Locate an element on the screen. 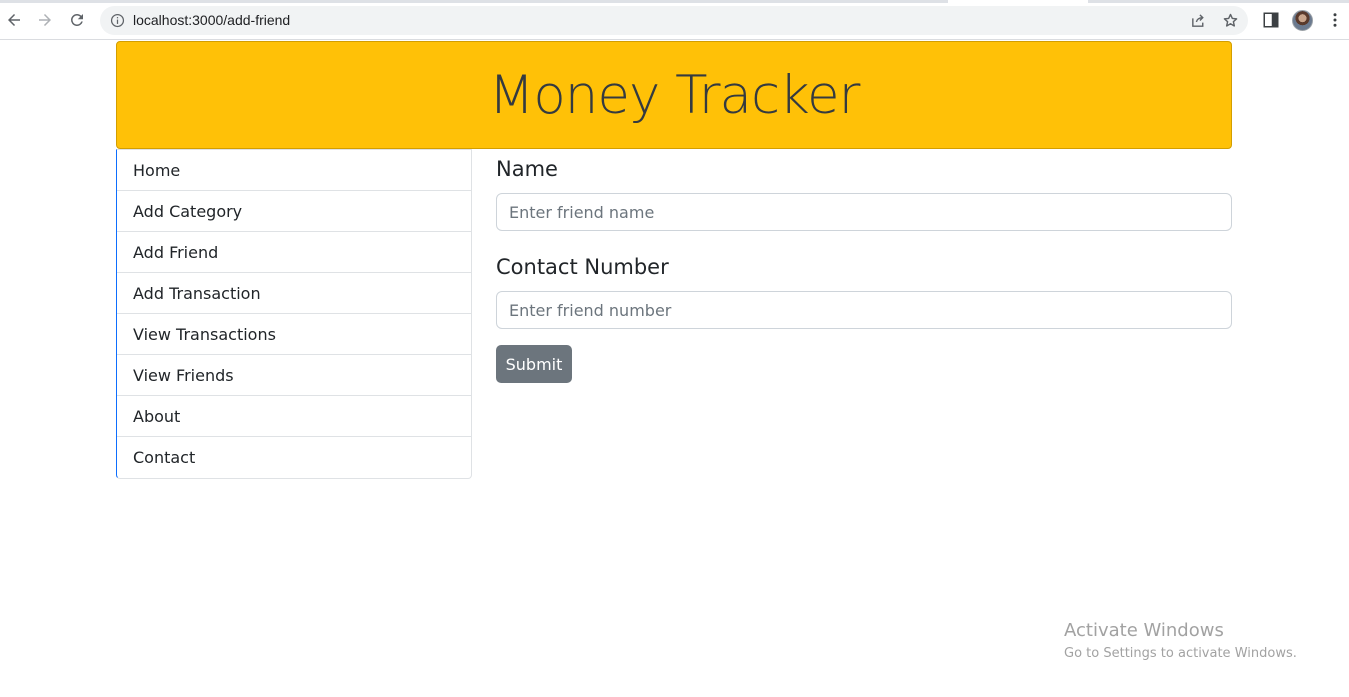 Image resolution: width=1349 pixels, height=697 pixels. share-icon is located at coordinates (1198, 20).